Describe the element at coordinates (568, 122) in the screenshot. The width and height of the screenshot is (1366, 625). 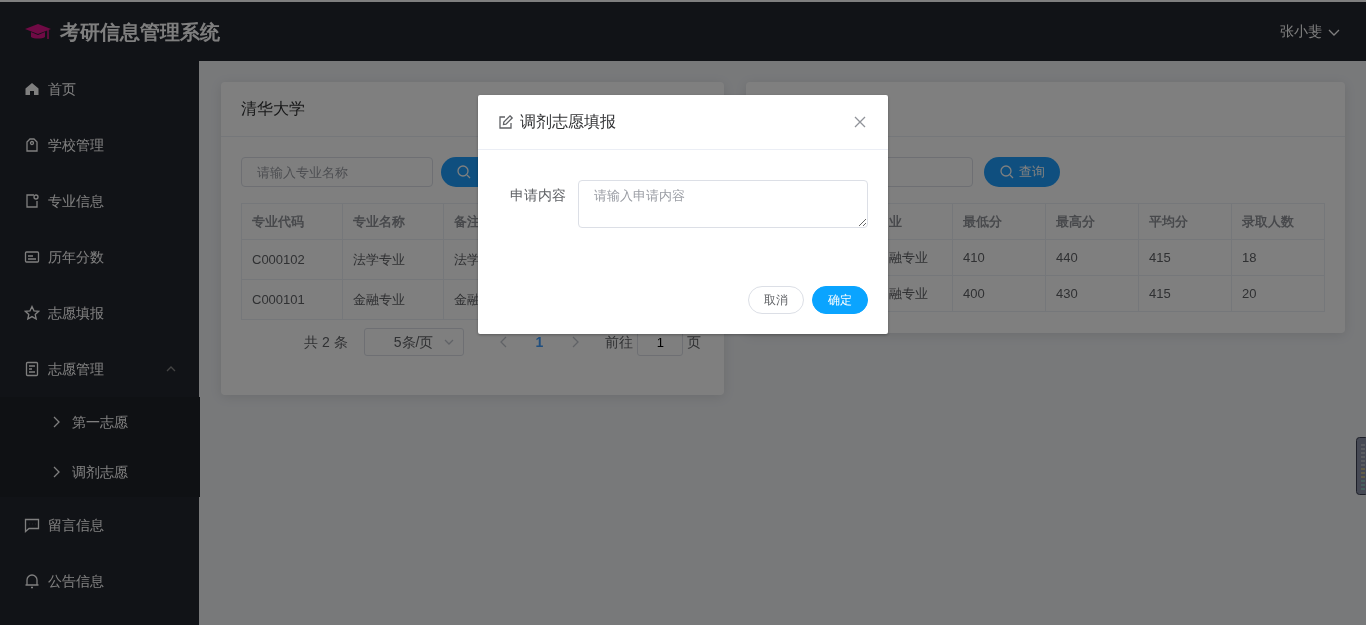
I see `dialog-title: 调剂志愿填报` at that location.